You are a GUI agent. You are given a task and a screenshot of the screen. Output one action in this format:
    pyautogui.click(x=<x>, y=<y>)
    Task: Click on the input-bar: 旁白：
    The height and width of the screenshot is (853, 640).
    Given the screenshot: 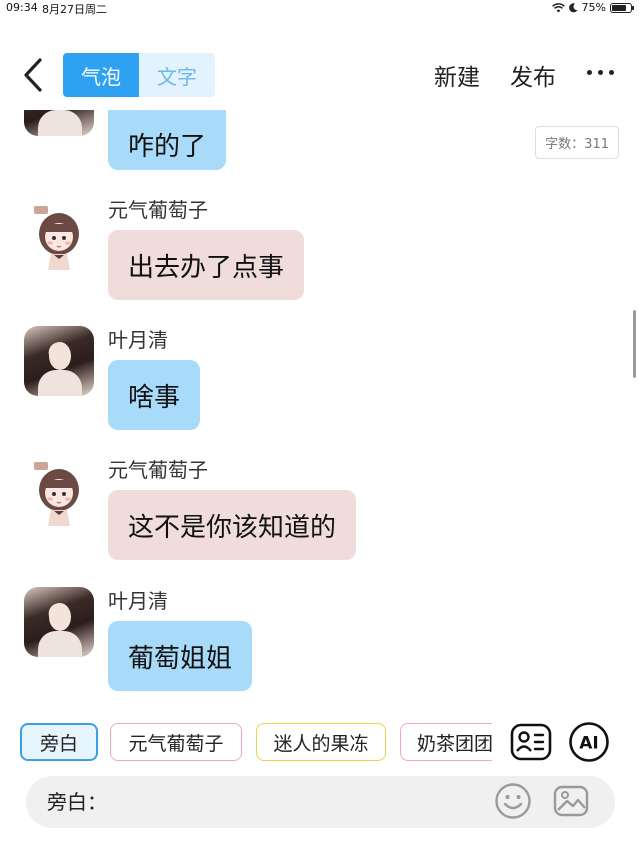 What is the action you would take?
    pyautogui.click(x=320, y=802)
    